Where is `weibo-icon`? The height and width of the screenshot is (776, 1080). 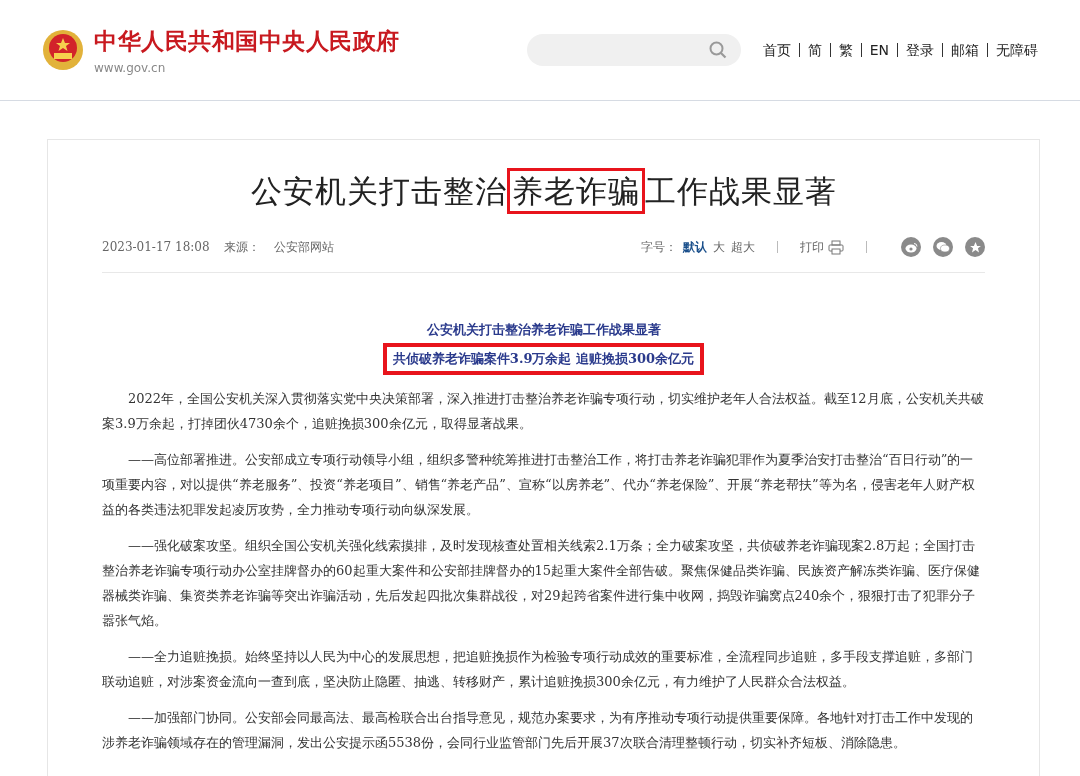
weibo-icon is located at coordinates (911, 247).